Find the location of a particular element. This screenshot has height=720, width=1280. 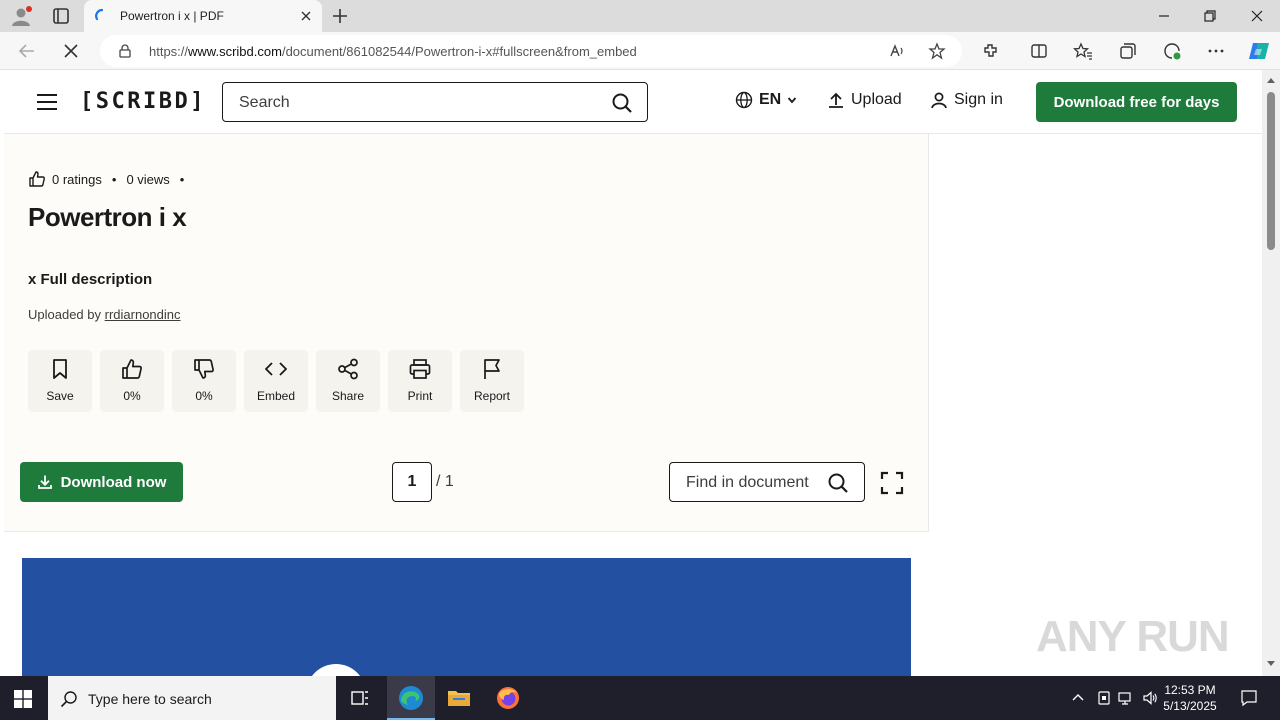

folder-icon is located at coordinates (459, 698).